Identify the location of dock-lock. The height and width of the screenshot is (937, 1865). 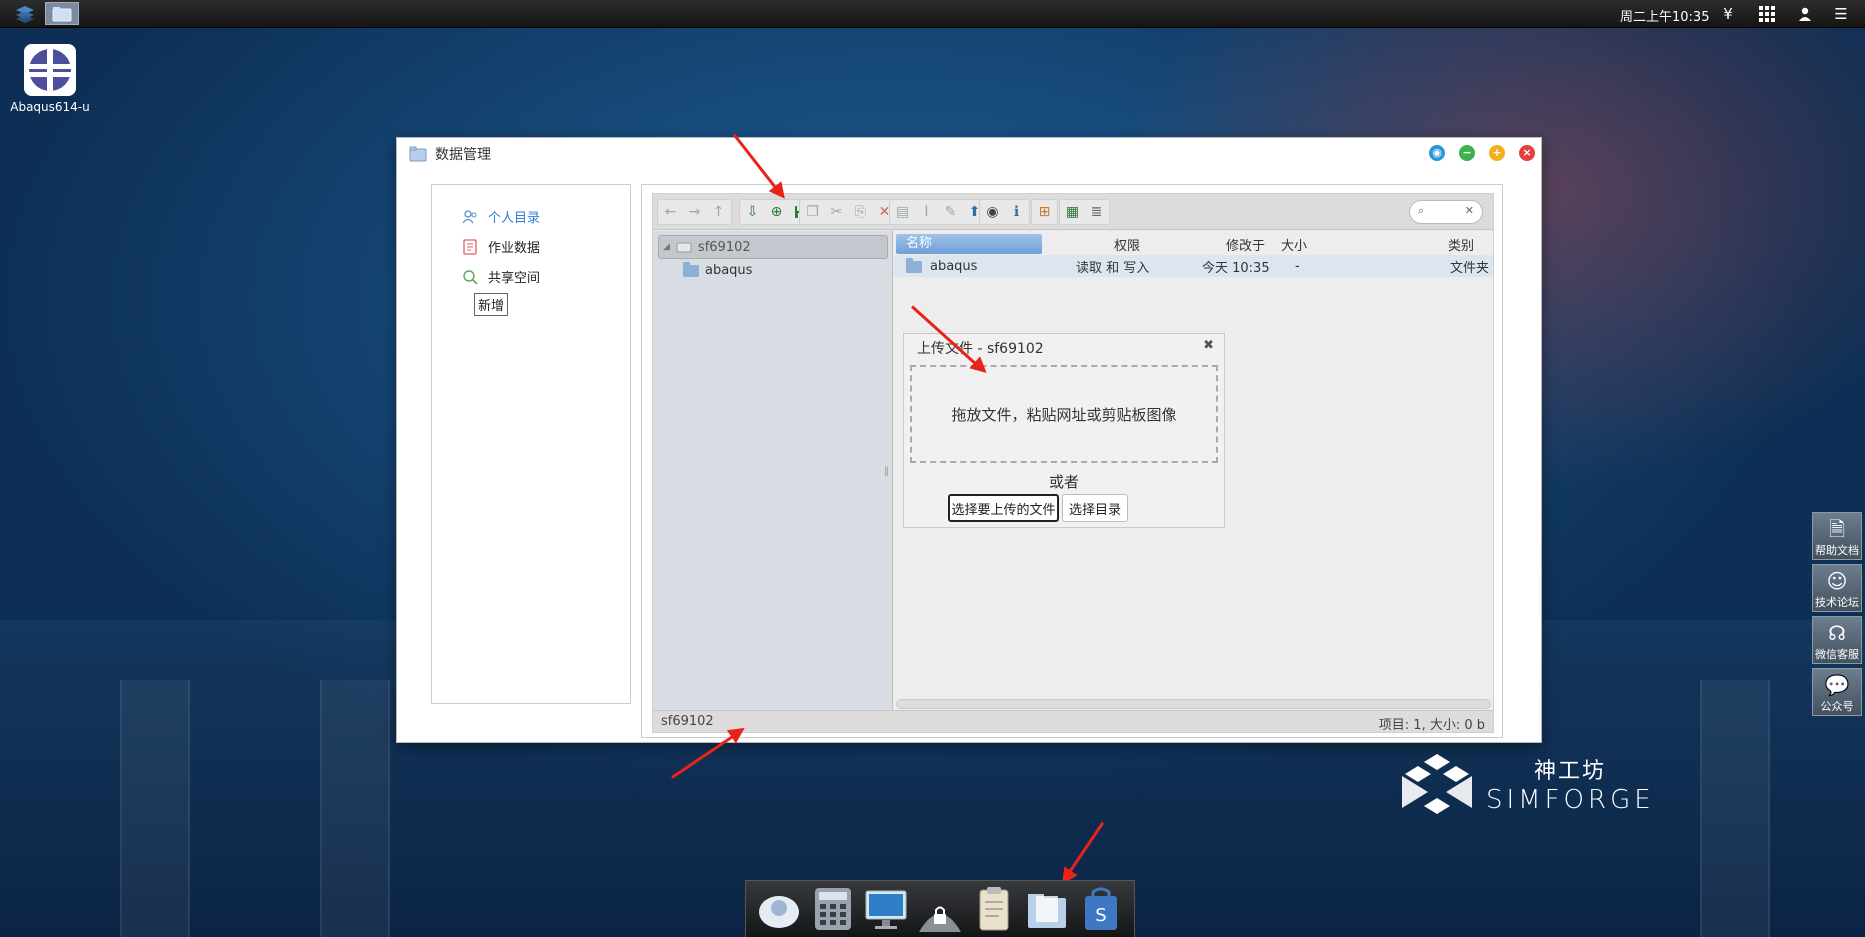
(940, 909).